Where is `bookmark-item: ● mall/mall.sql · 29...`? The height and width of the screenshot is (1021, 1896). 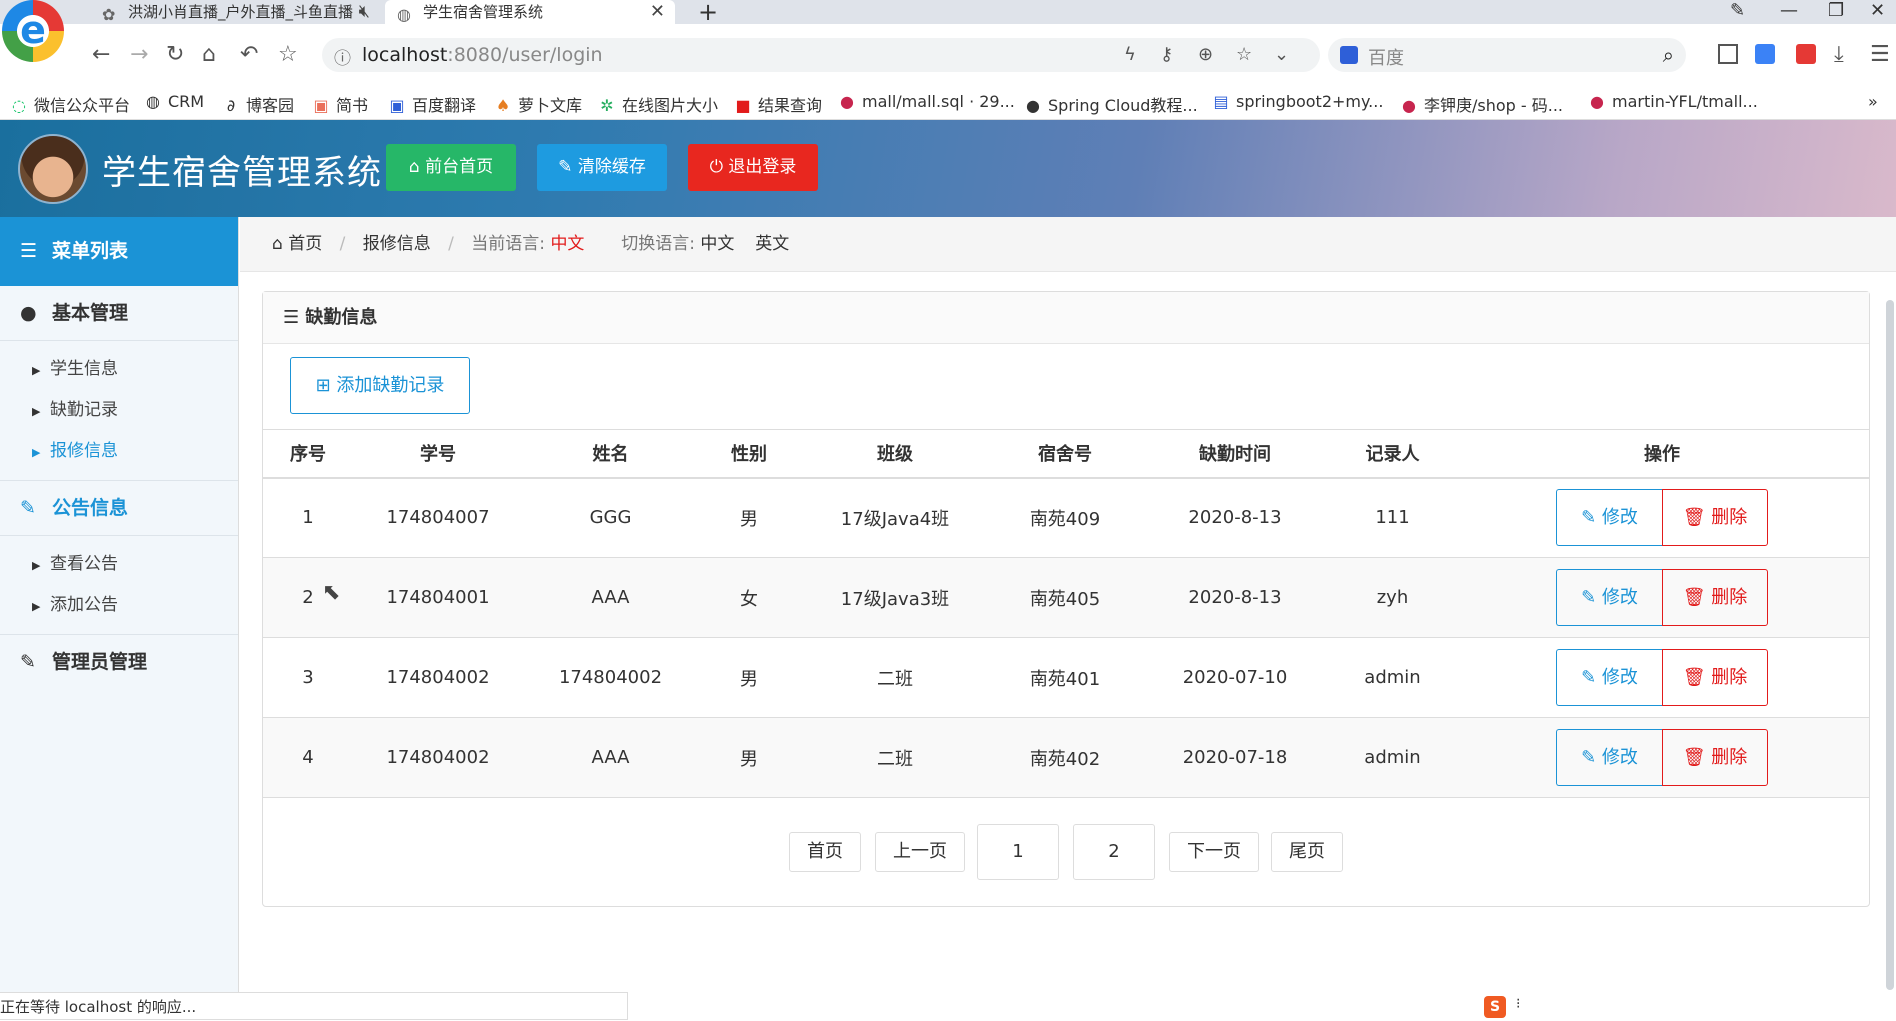 bookmark-item: ● mall/mall.sql · 29... is located at coordinates (926, 101).